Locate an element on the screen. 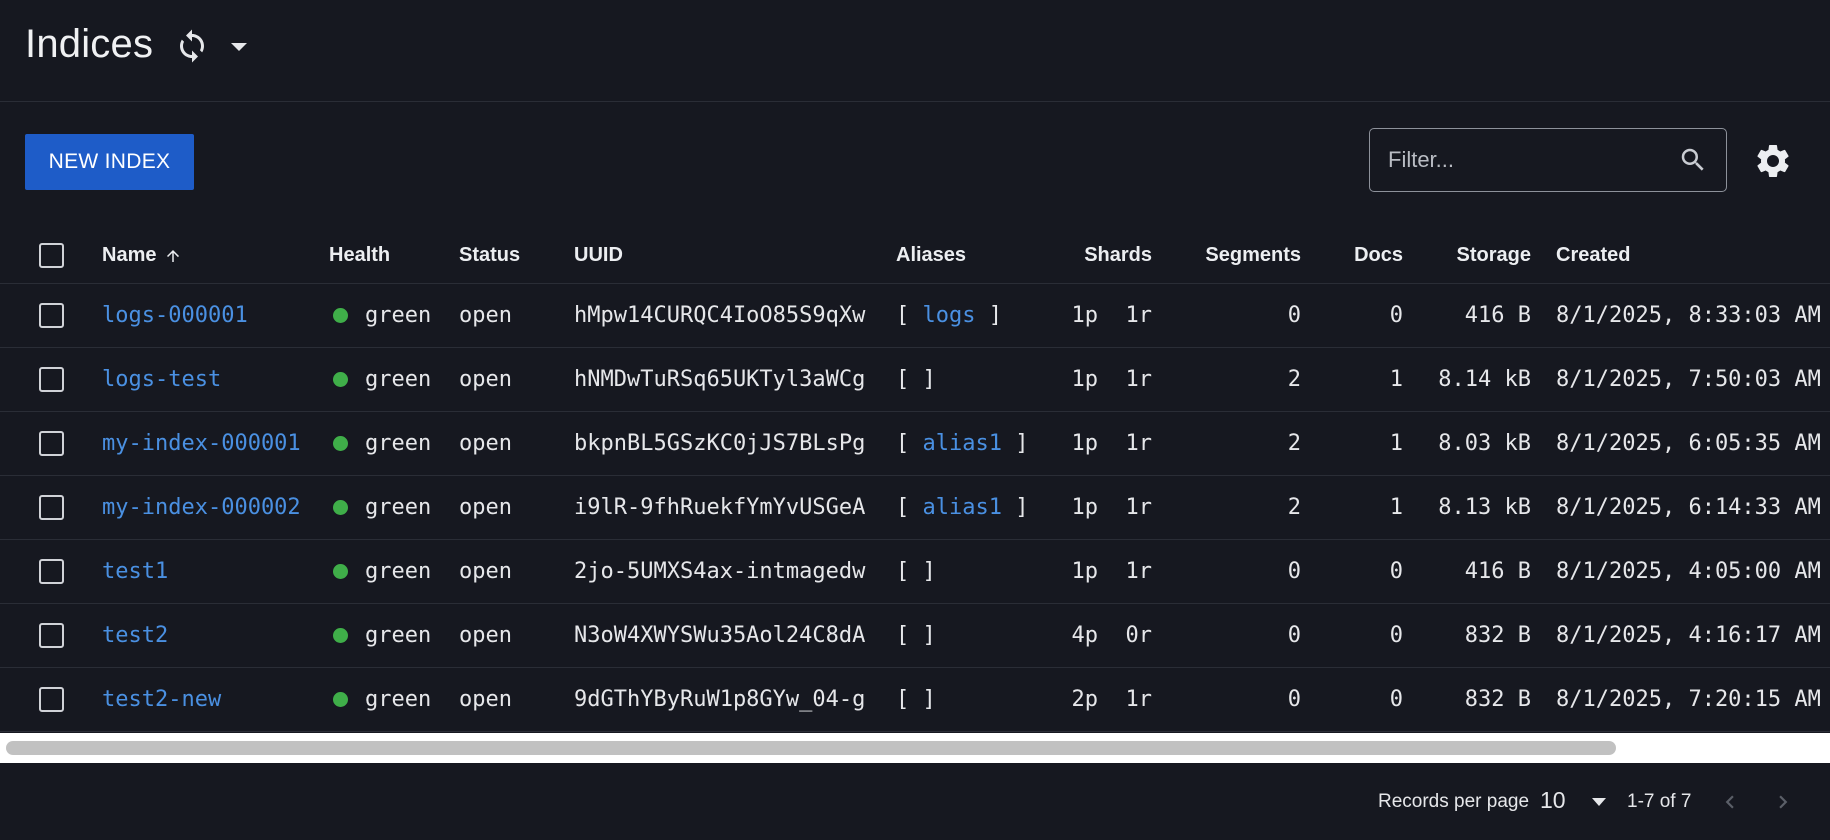 This screenshot has width=1830, height=840. column-header-uuid: UUID is located at coordinates (598, 255).